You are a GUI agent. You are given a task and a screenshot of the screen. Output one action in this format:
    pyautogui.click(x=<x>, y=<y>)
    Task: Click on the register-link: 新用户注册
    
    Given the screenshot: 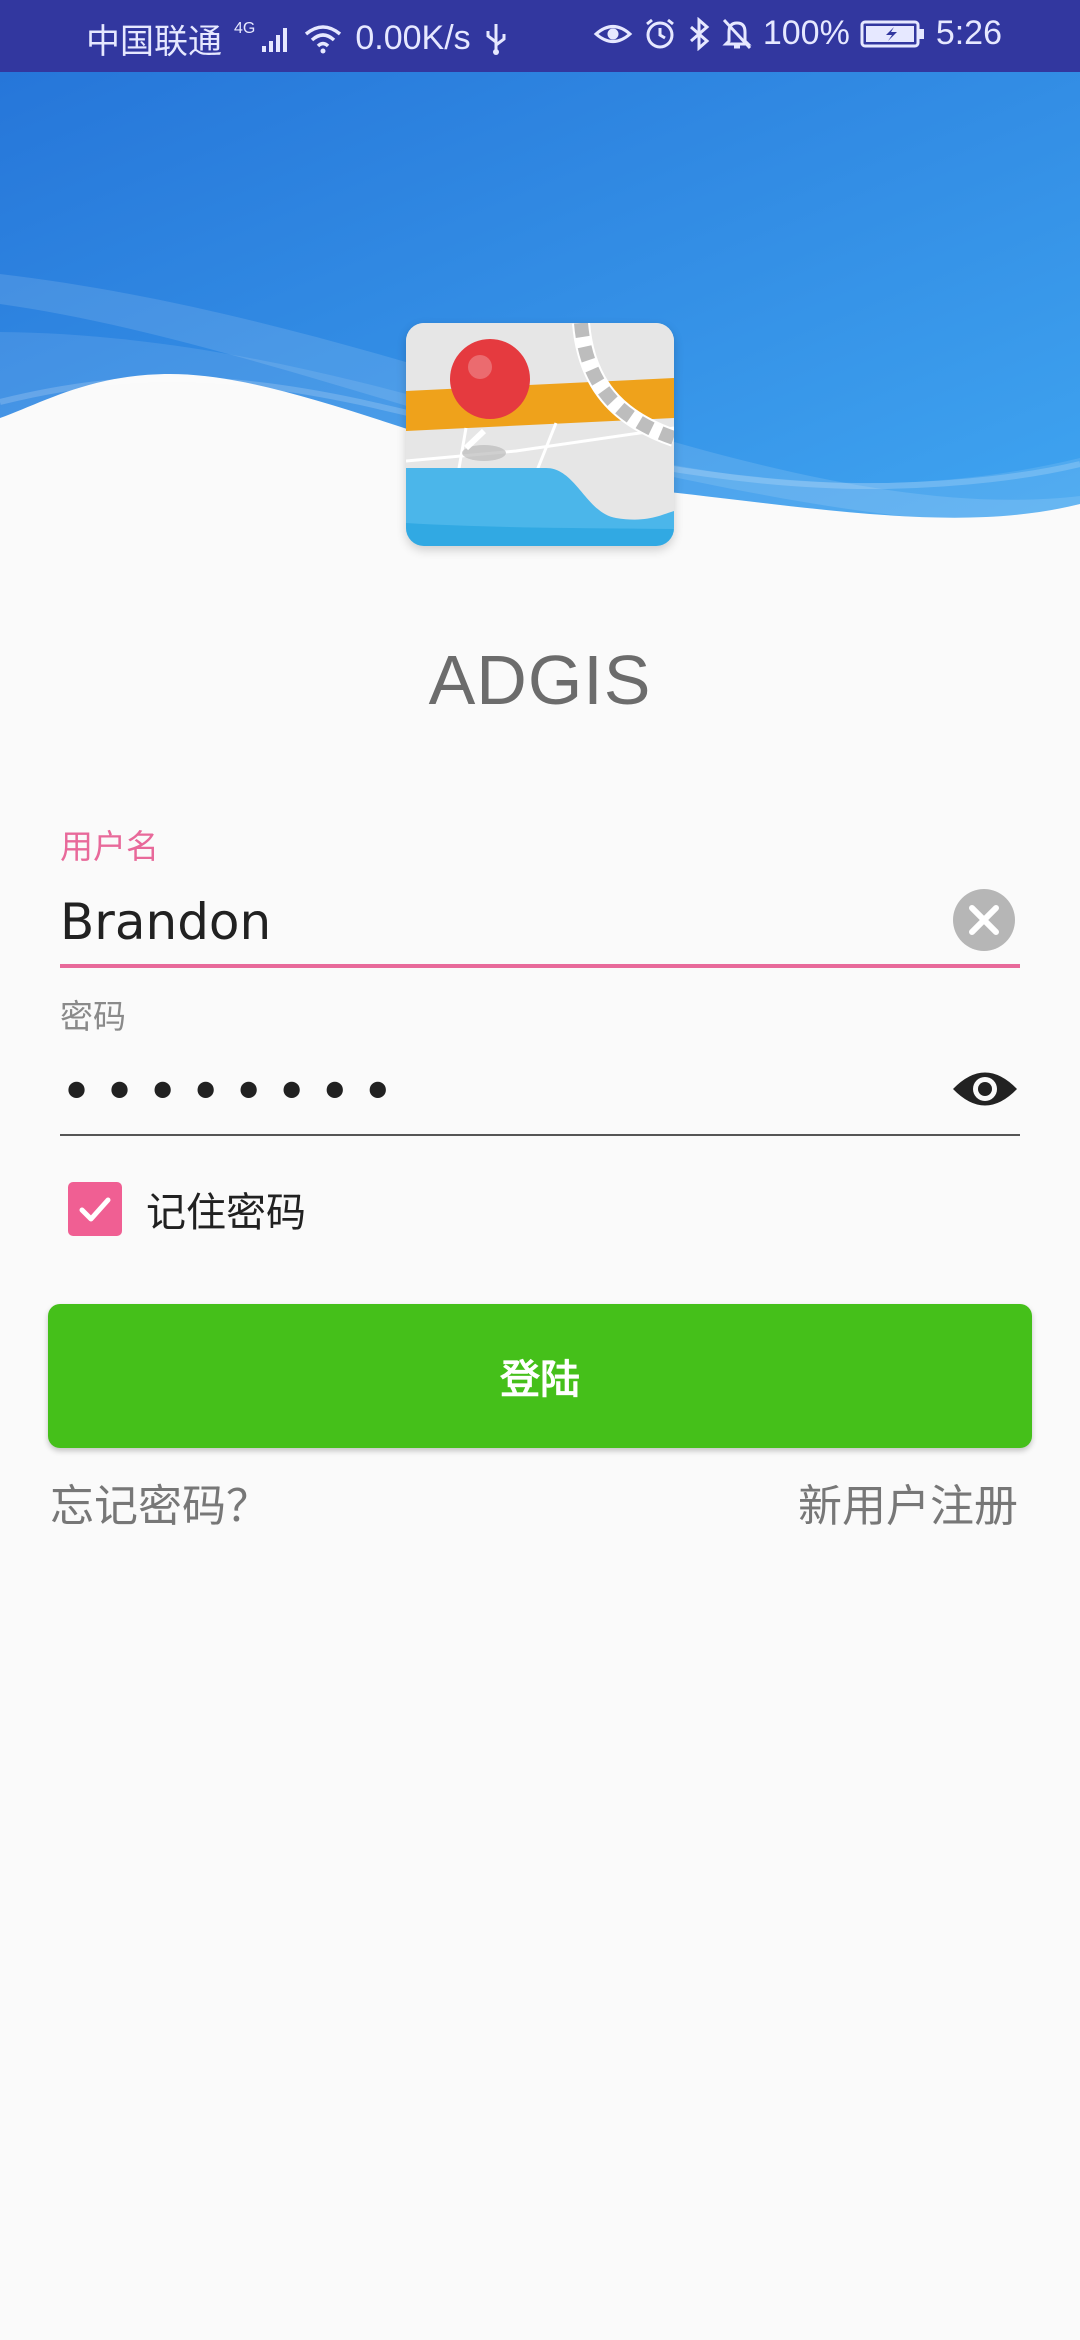 What is the action you would take?
    pyautogui.click(x=908, y=1502)
    